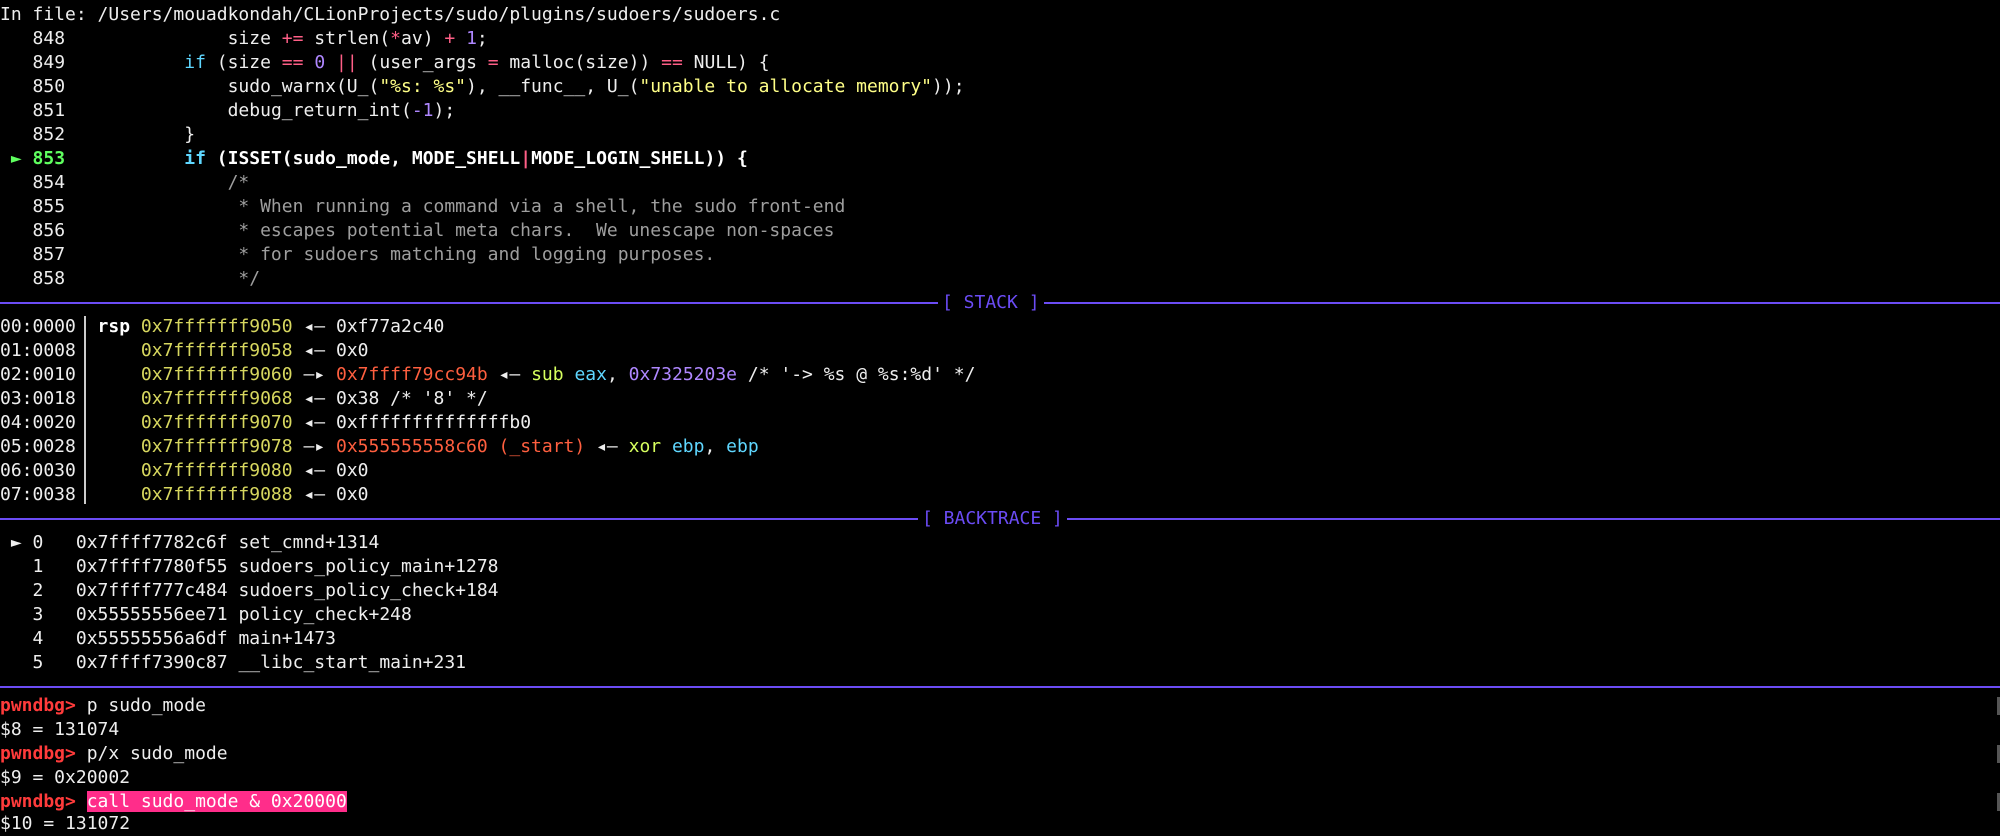 This screenshot has width=2000, height=836. I want to click on console-command: p sudo_mode, so click(146, 705).